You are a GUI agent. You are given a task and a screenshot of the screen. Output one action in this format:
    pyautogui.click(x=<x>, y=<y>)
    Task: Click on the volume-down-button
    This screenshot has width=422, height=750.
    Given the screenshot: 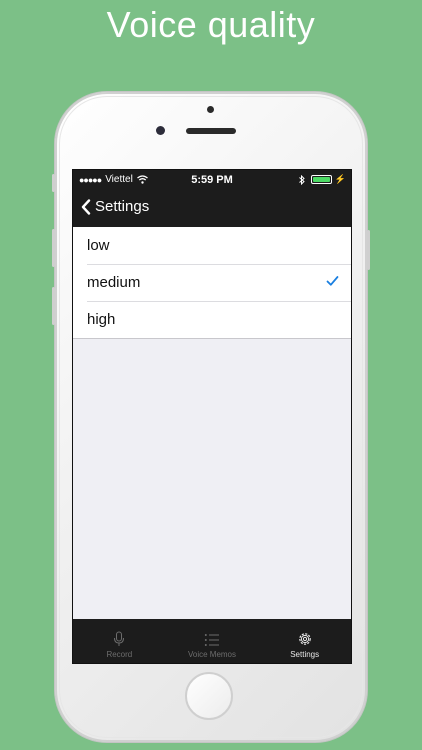 What is the action you would take?
    pyautogui.click(x=53, y=306)
    